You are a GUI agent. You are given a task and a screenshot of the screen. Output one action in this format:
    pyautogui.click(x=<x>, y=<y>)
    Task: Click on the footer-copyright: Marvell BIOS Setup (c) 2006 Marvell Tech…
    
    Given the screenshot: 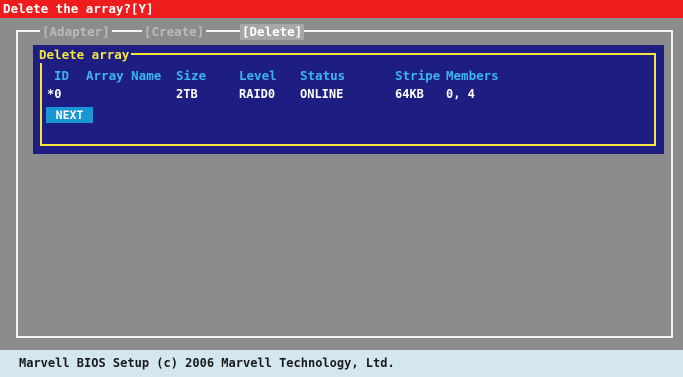 What is the action you would take?
    pyautogui.click(x=341, y=363)
    